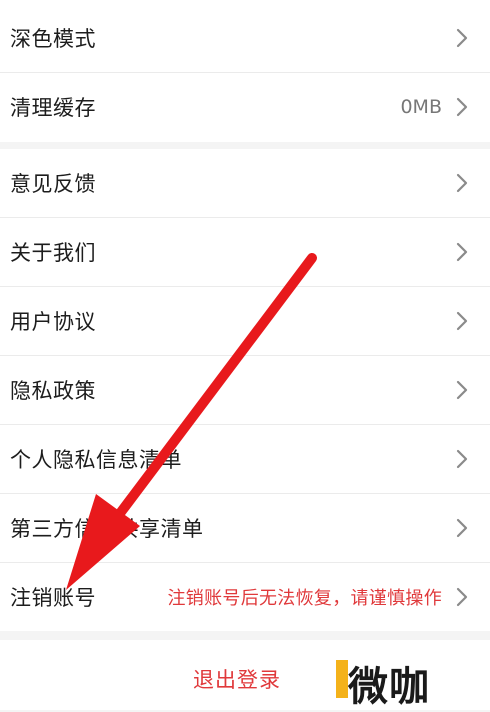 The image size is (490, 712). I want to click on watermark-text: 微咖, so click(389, 687).